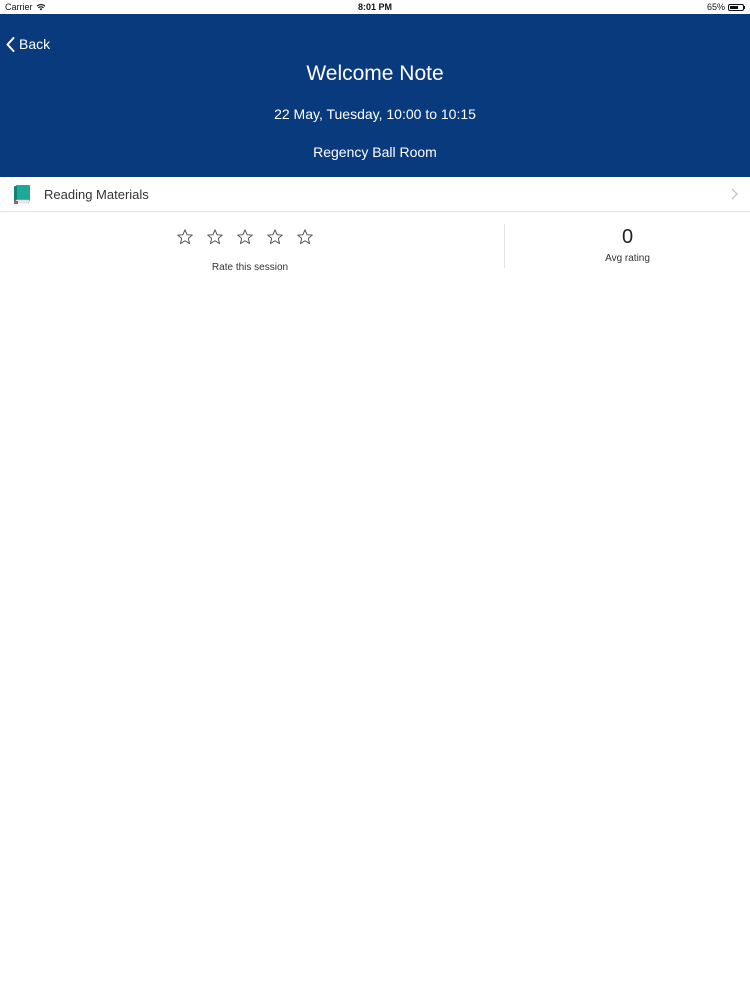 The width and height of the screenshot is (750, 1000). Describe the element at coordinates (96, 194) in the screenshot. I see `reading-materials-label: Reading Materials` at that location.